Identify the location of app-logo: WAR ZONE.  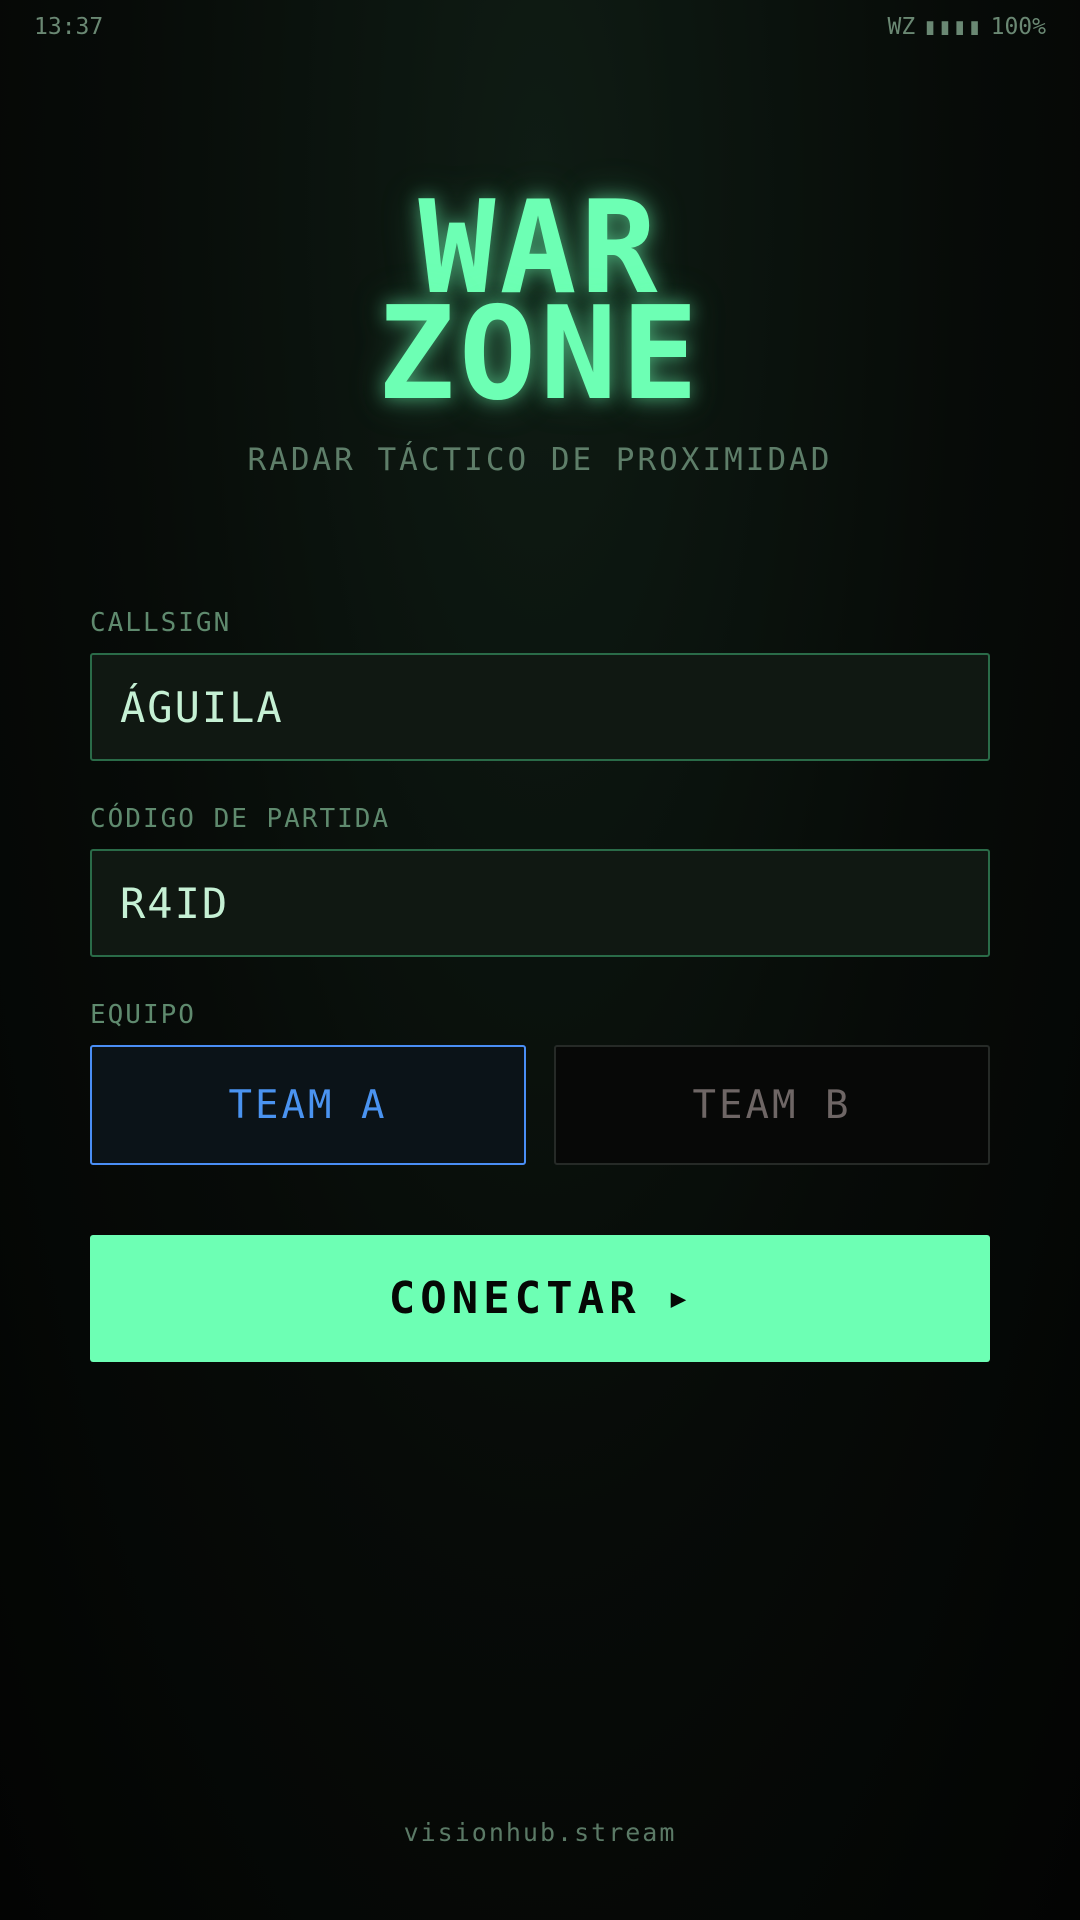
(540, 307).